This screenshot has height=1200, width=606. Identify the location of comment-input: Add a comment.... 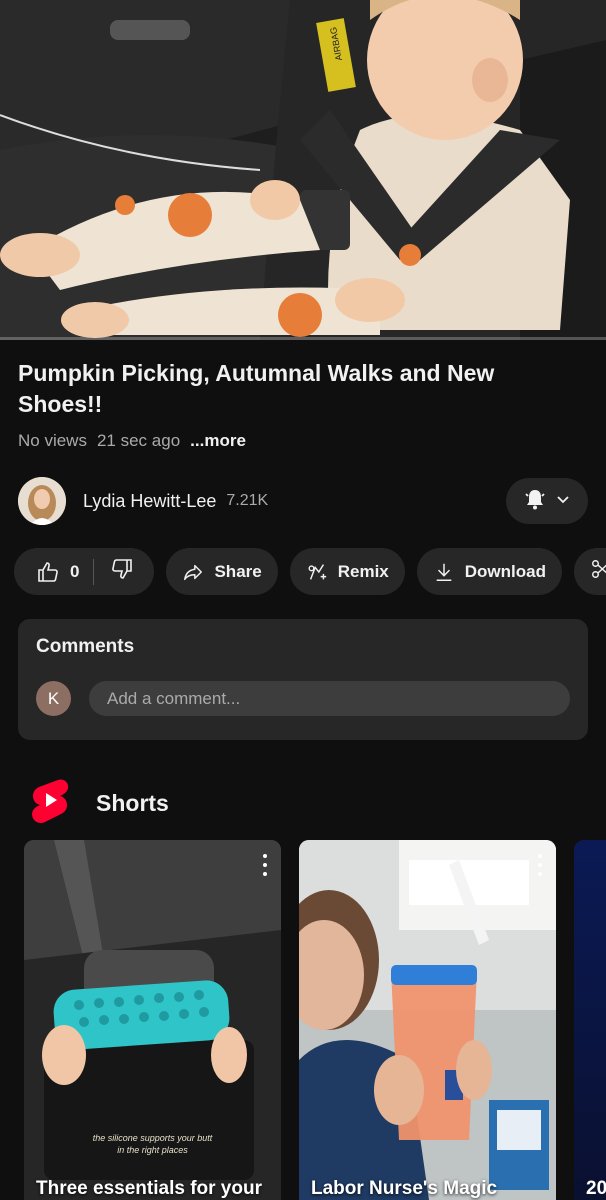
(329, 698).